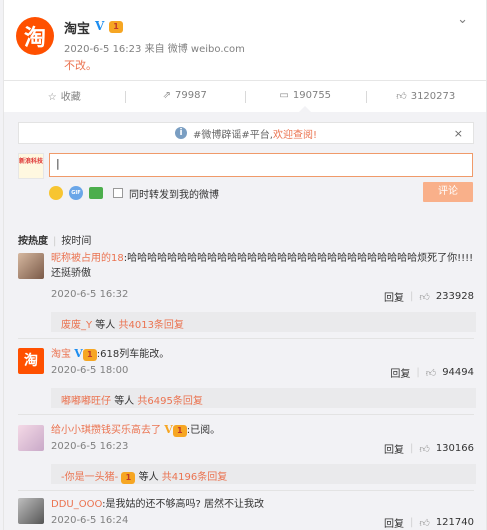  Describe the element at coordinates (96, 193) in the screenshot. I see `image-icon` at that location.